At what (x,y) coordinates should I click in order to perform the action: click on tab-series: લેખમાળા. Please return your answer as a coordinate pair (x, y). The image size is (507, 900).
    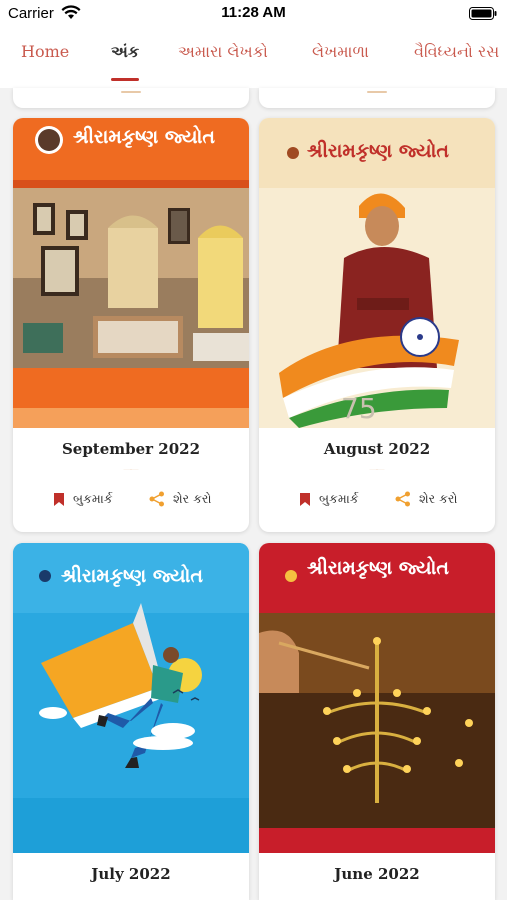
    Looking at the image, I should click on (340, 52).